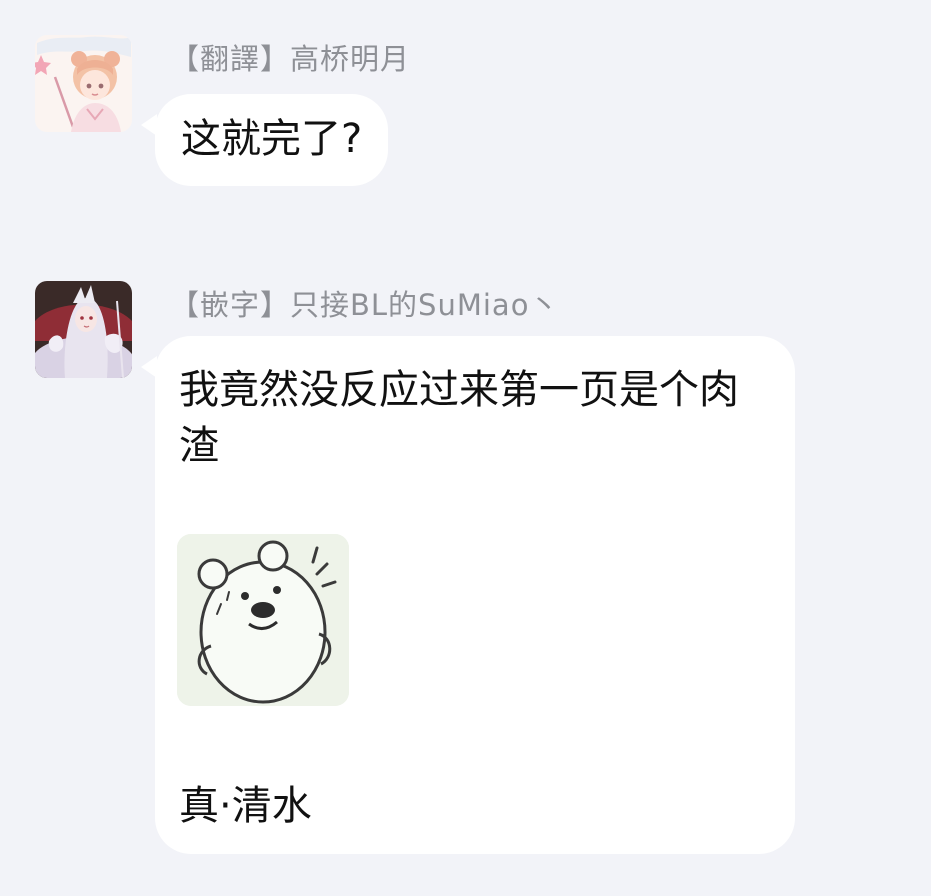  I want to click on bear-sticker-image, so click(263, 620).